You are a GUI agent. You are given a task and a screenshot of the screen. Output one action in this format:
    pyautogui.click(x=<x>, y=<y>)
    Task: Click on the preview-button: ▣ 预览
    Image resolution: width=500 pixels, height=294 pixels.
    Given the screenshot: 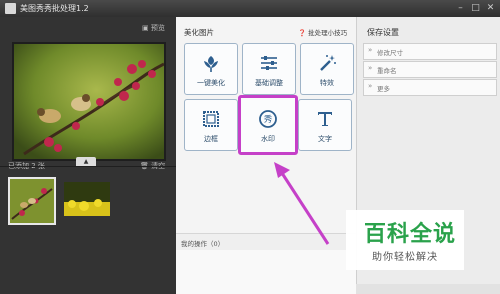 What is the action you would take?
    pyautogui.click(x=153, y=28)
    